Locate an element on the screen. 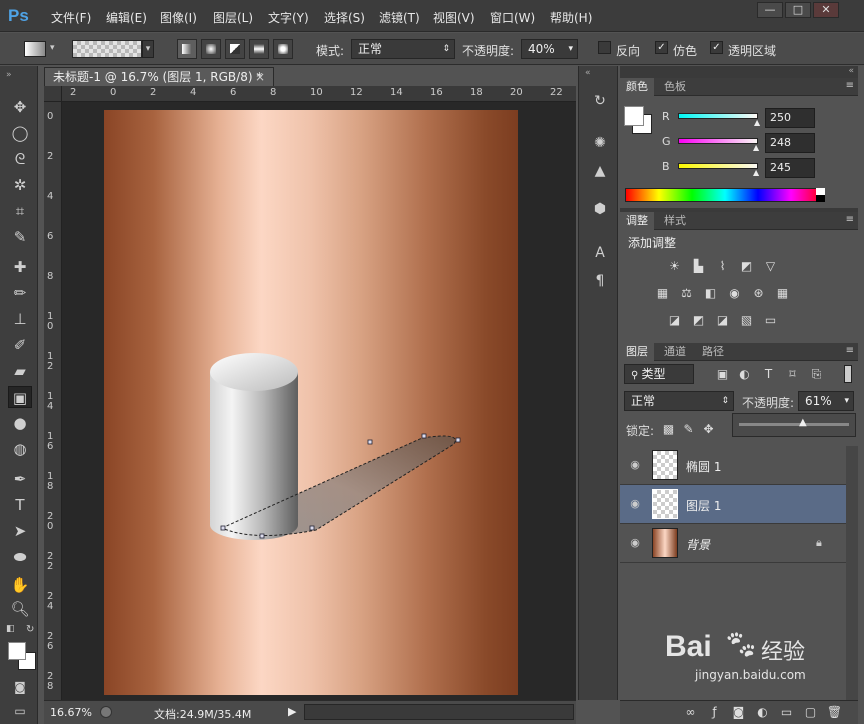  tab-color: 颜色 is located at coordinates (637, 87).